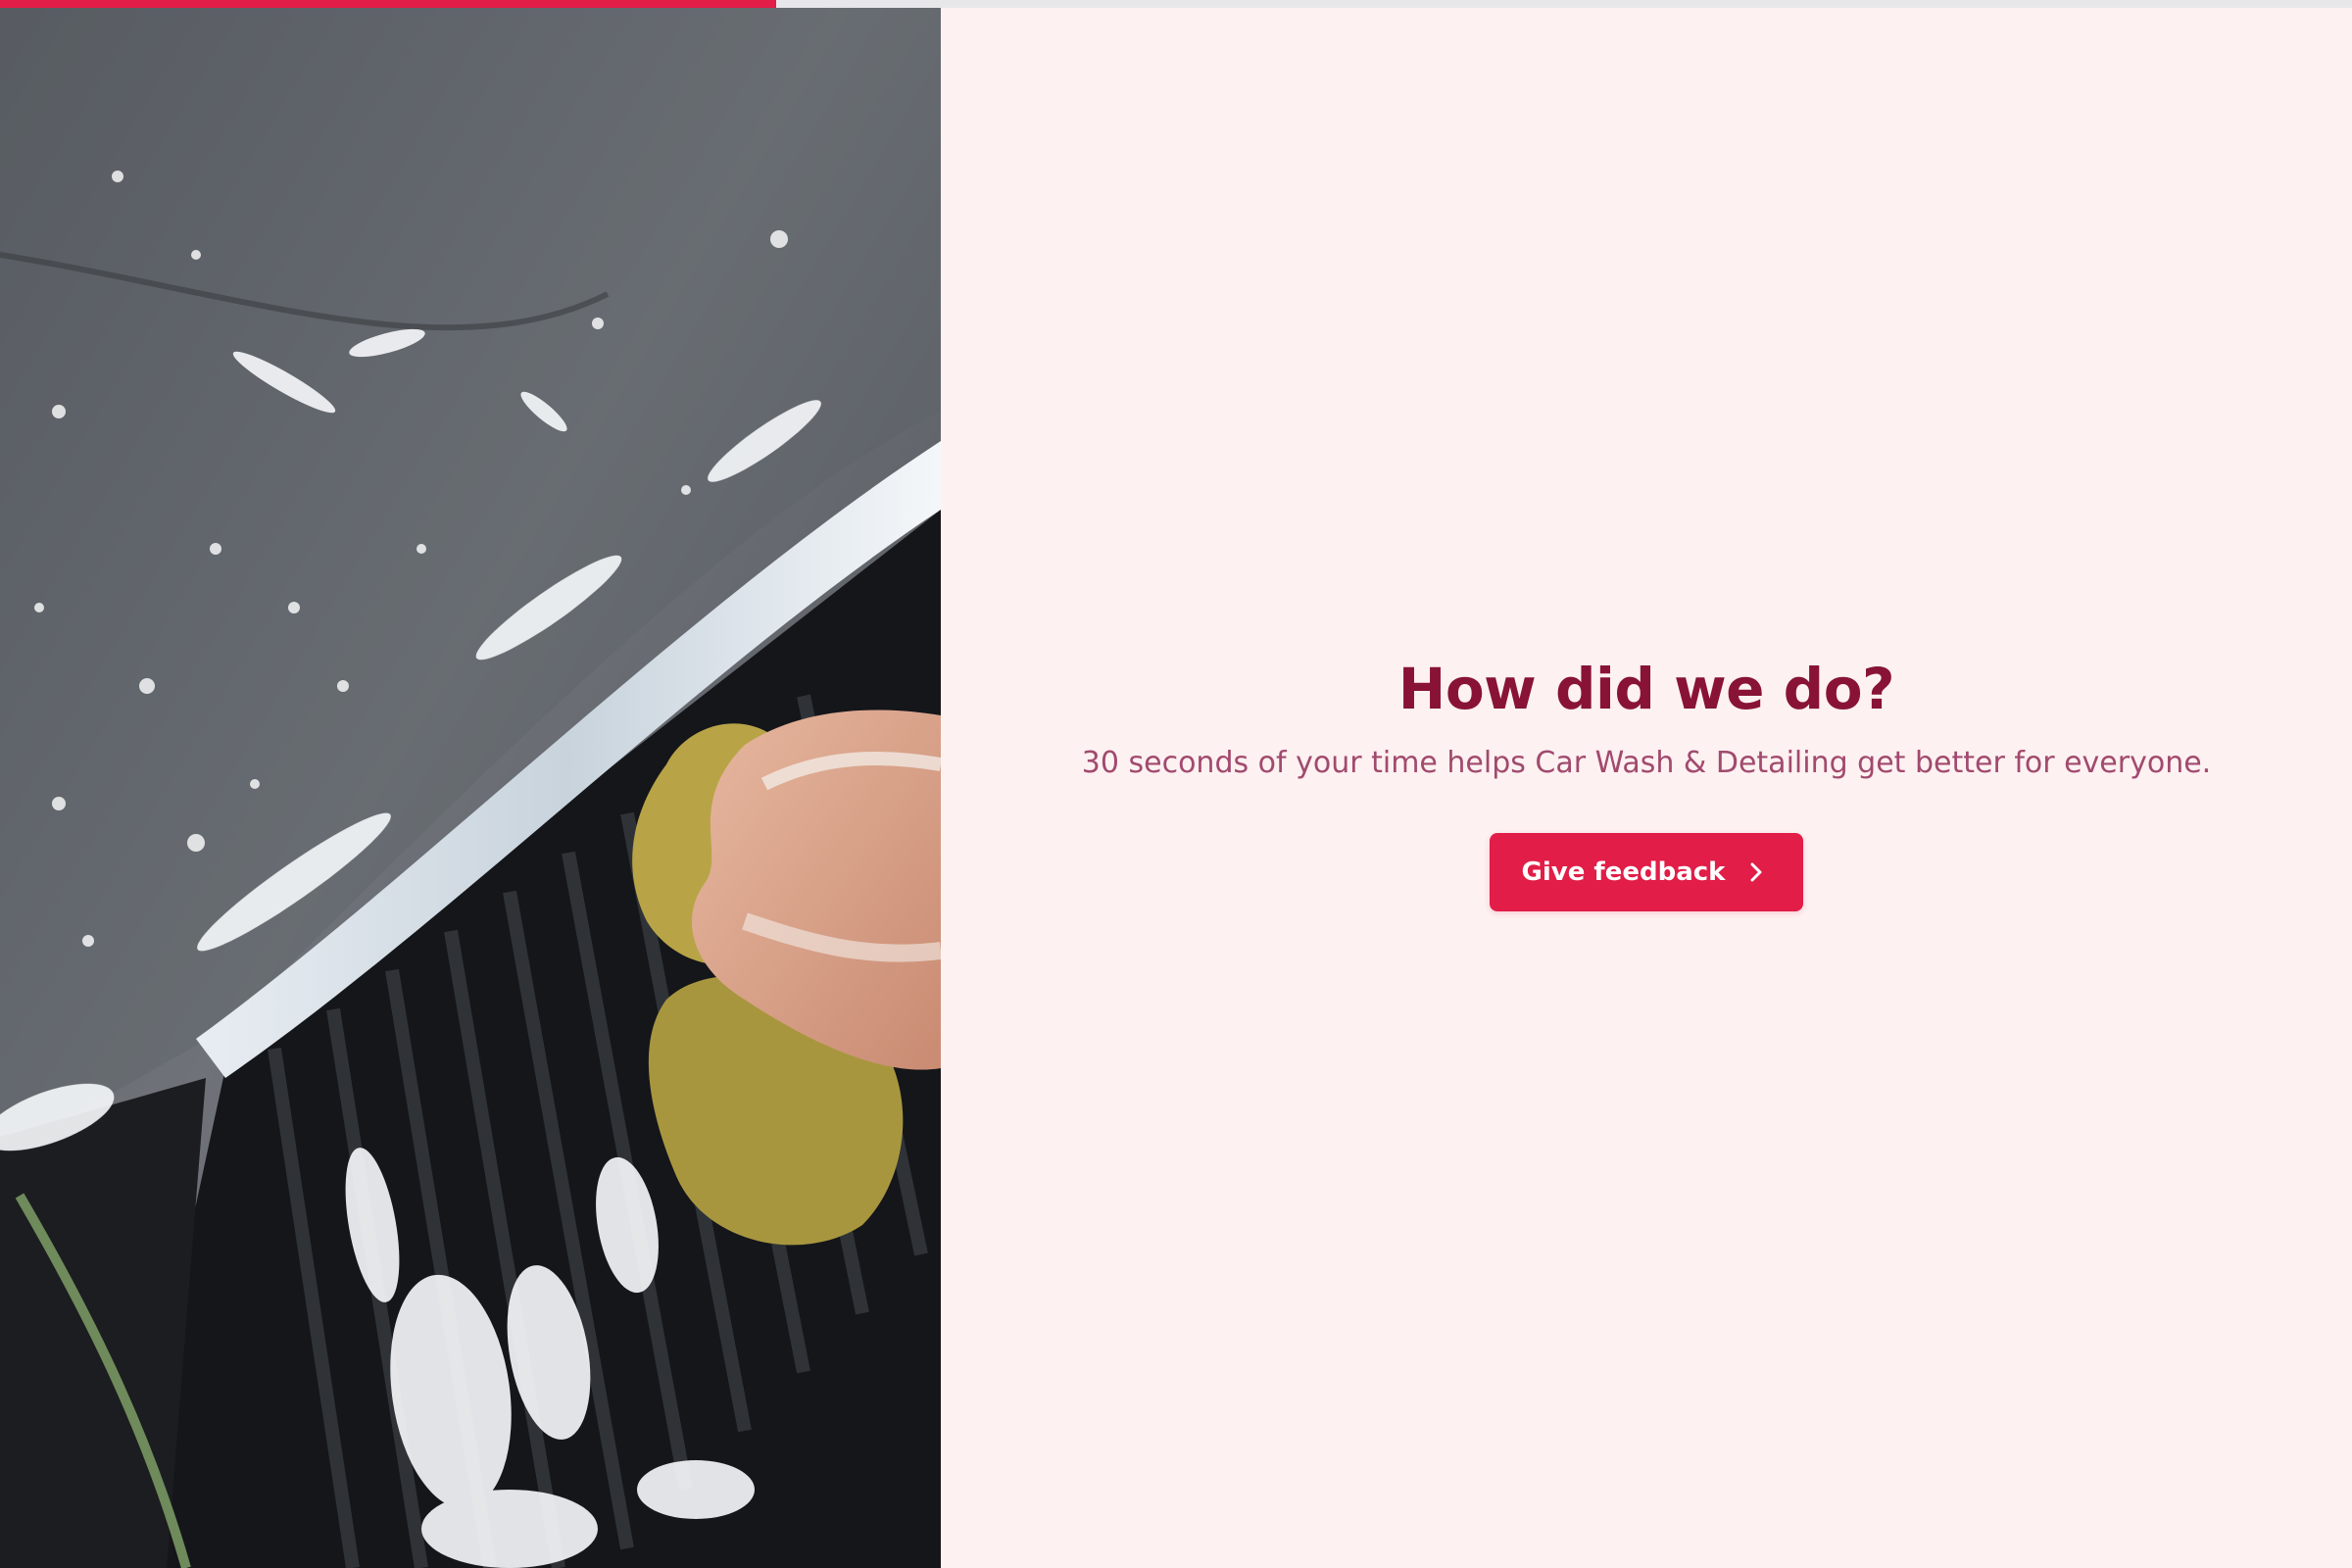 The height and width of the screenshot is (1568, 2352). Describe the element at coordinates (1176, 4) in the screenshot. I see `progress-bar` at that location.